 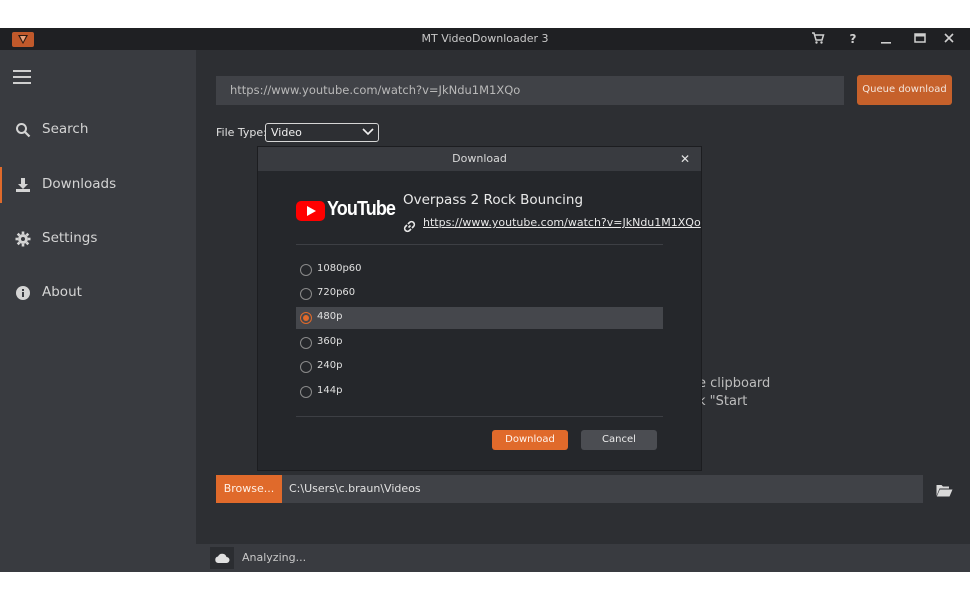 What do you see at coordinates (479, 294) in the screenshot?
I see `quality-option: 720p60` at bounding box center [479, 294].